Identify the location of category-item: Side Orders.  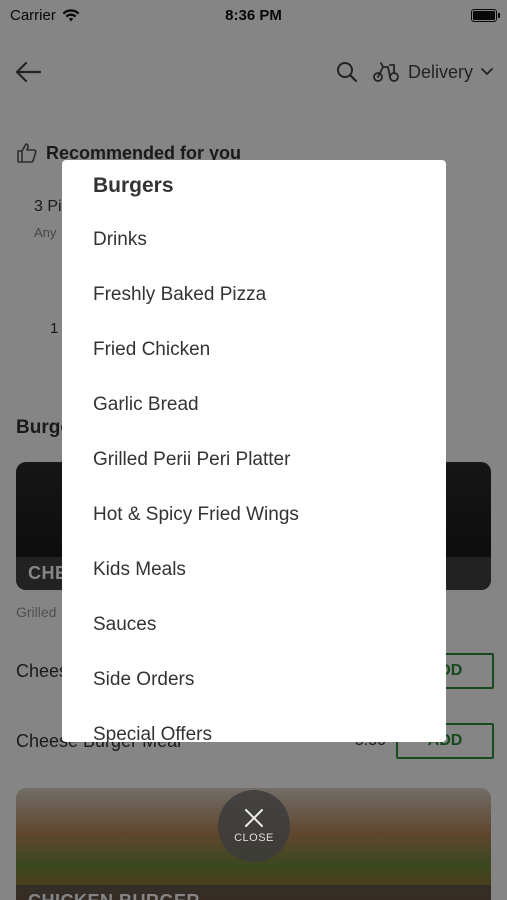
(254, 679).